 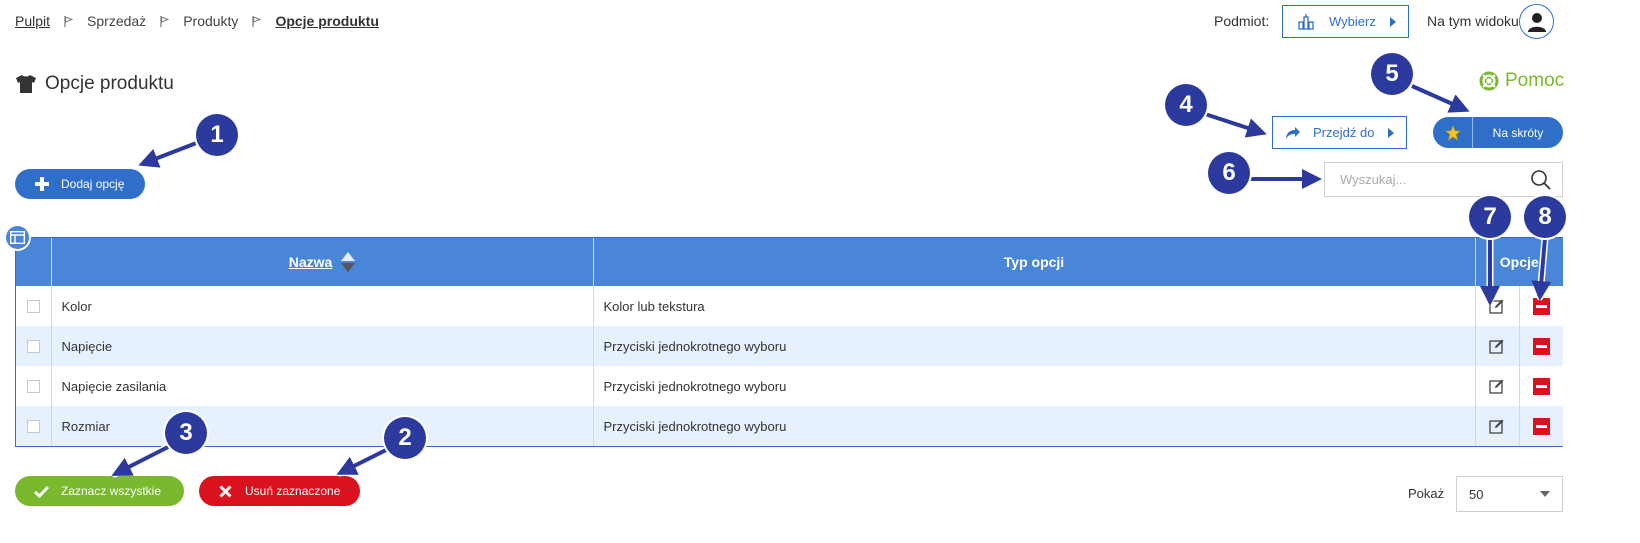 I want to click on subject-select-button: Wybierz, so click(x=1345, y=21).